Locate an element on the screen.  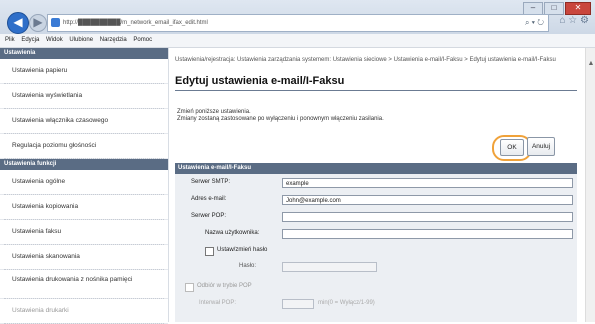
menu-file: Plik is located at coordinates (10, 40).